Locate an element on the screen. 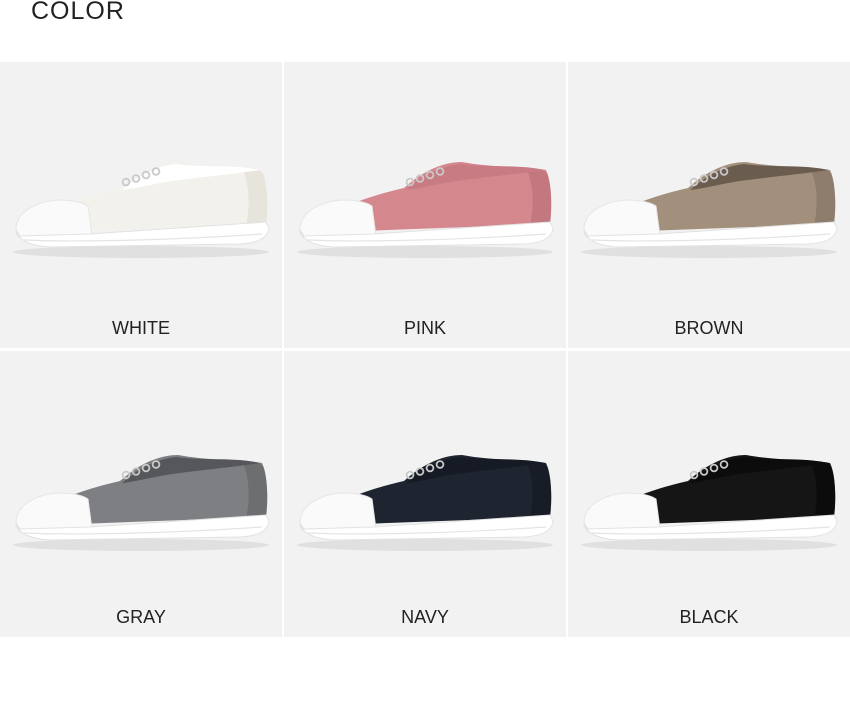  color-swatch-brown: BROWN is located at coordinates (709, 205).